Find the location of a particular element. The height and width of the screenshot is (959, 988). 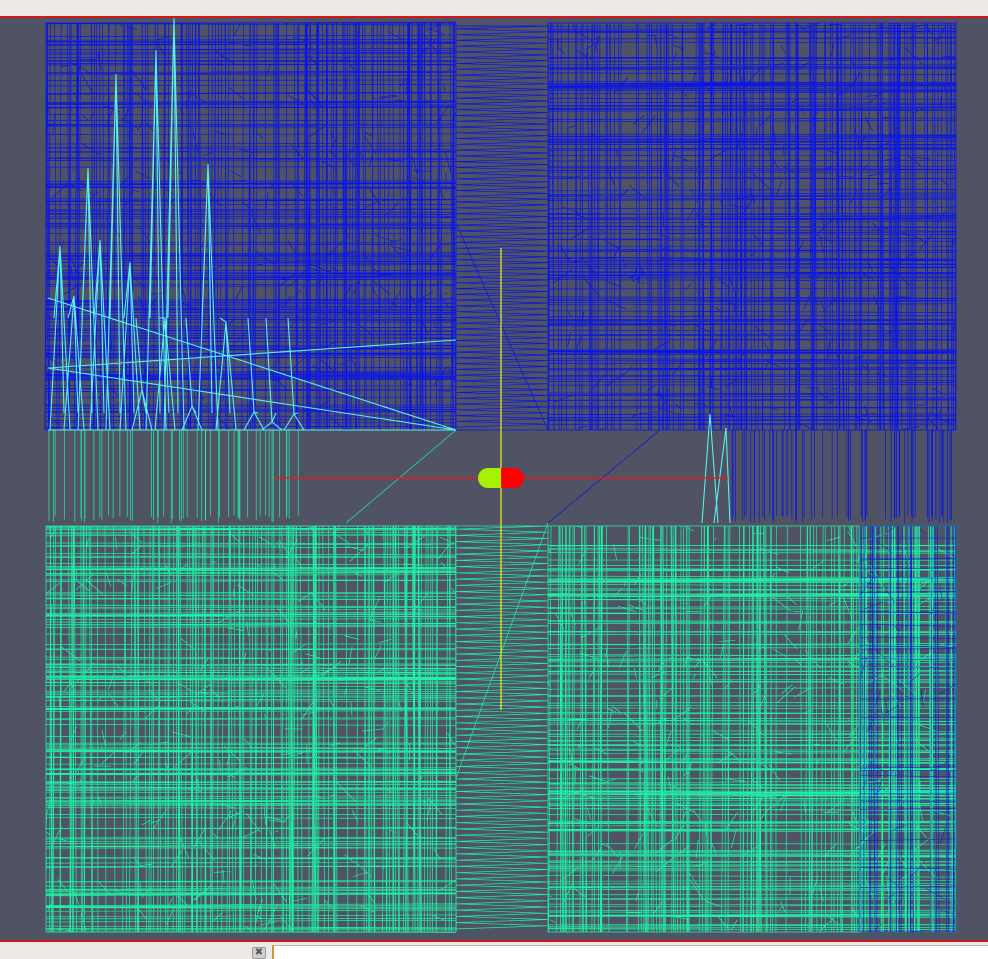

command-input is located at coordinates (630, 952).